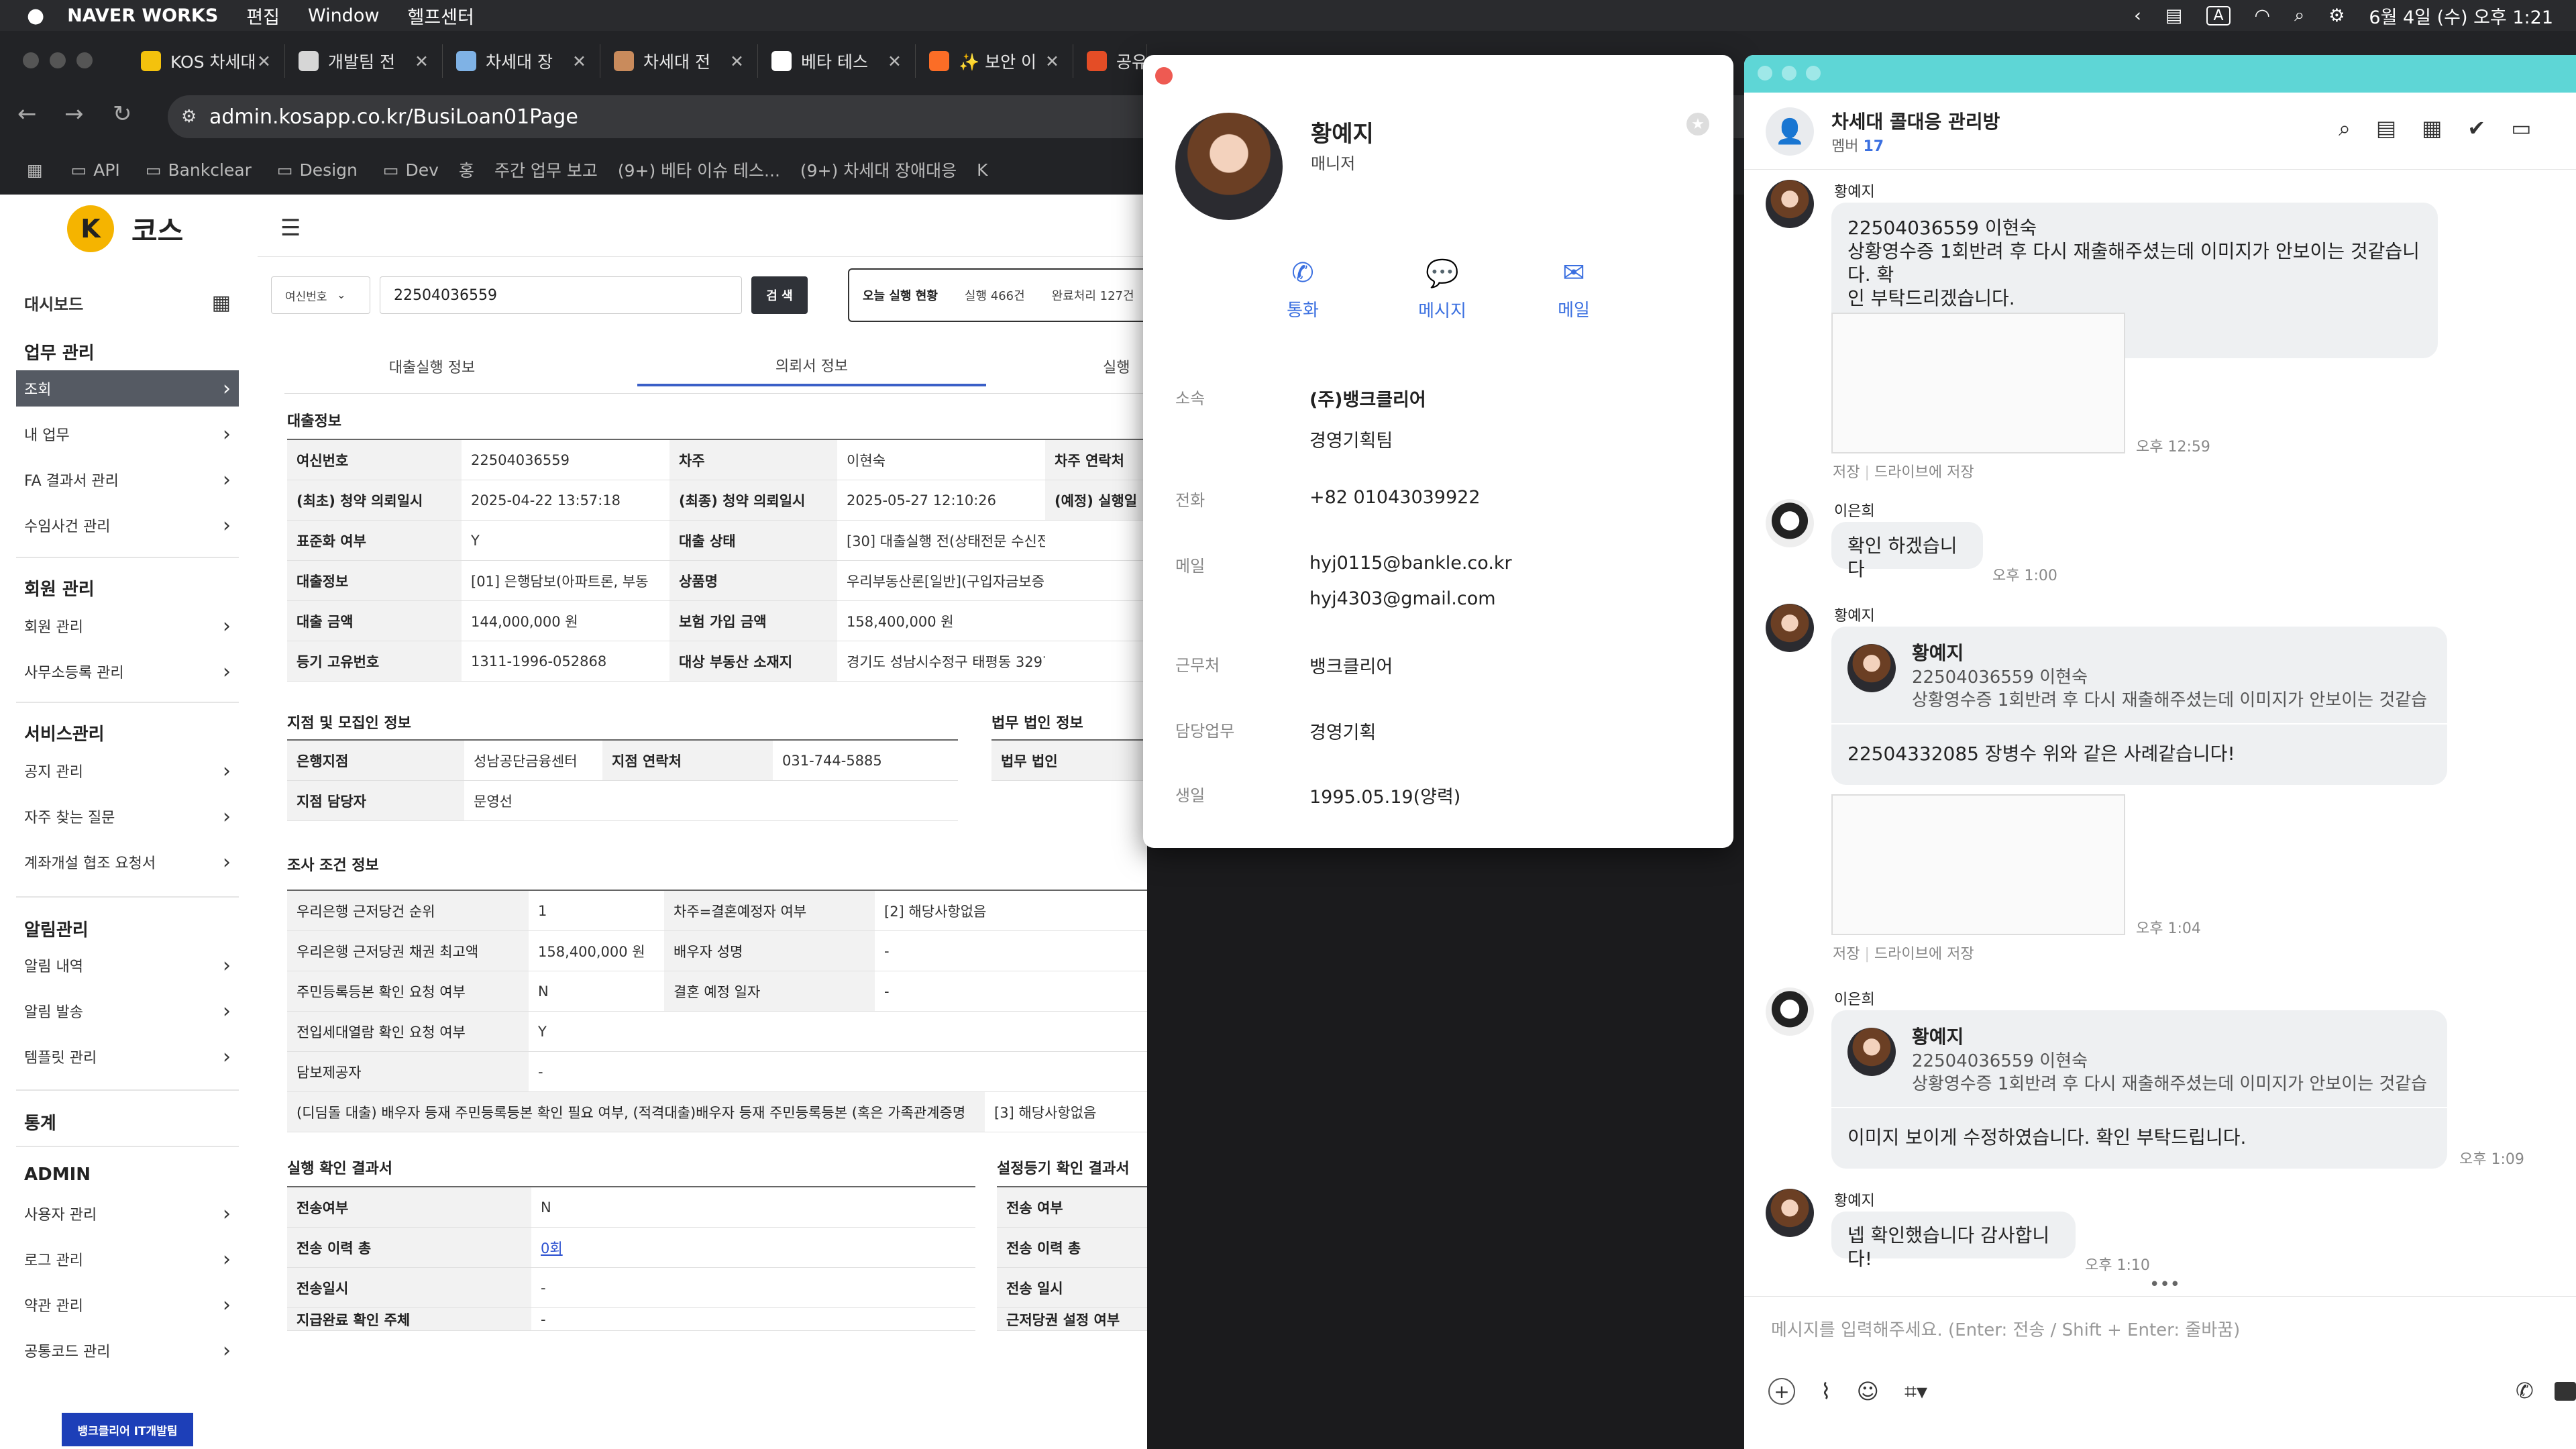 Image resolution: width=2576 pixels, height=1449 pixels. What do you see at coordinates (31, 60) in the screenshot?
I see `close-window-icon` at bounding box center [31, 60].